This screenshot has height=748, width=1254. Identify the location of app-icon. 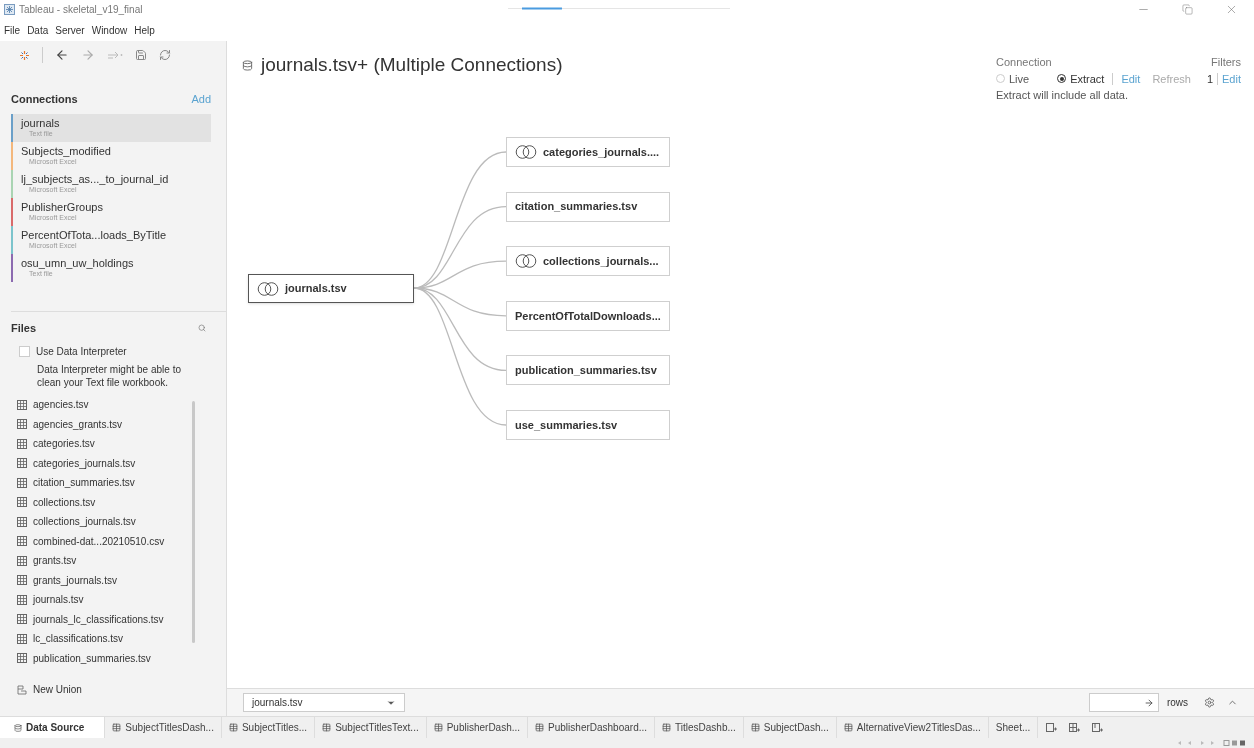
(9, 9).